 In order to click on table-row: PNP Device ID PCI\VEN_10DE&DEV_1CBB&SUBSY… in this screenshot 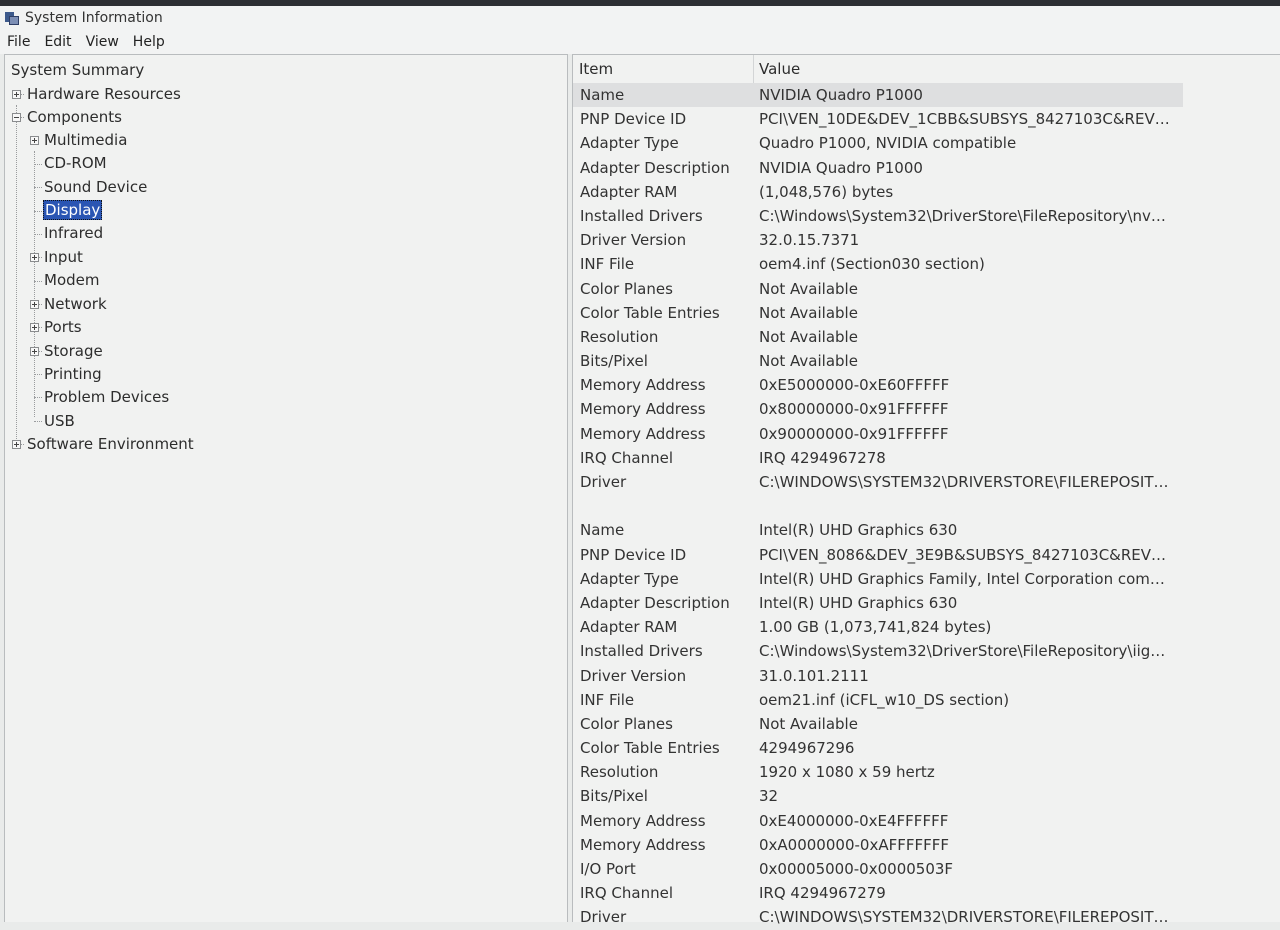, I will do `click(926, 119)`.